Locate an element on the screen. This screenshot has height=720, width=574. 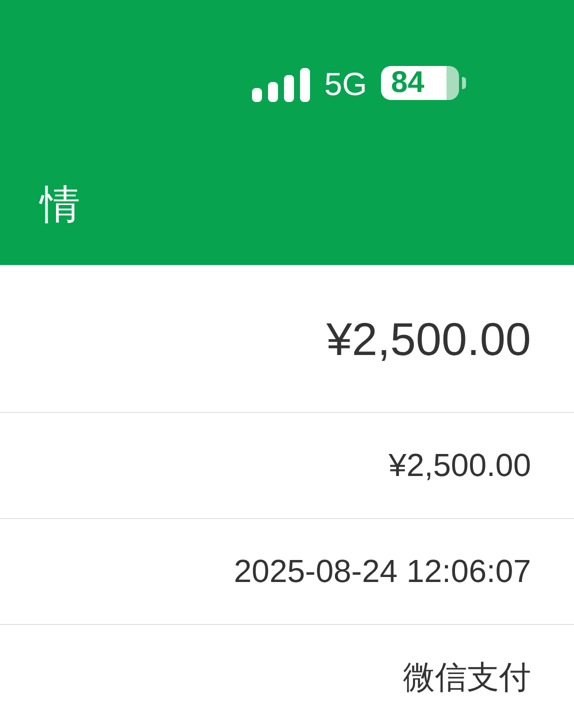
page-title: 情 is located at coordinates (59, 205).